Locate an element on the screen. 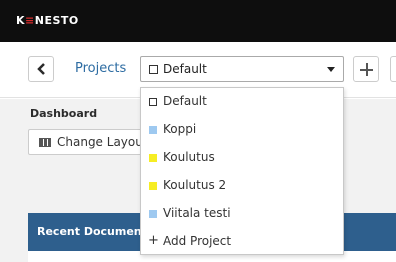 The height and width of the screenshot is (262, 396). dropdown-item-koulutus-2: Koulutus 2 is located at coordinates (242, 186).